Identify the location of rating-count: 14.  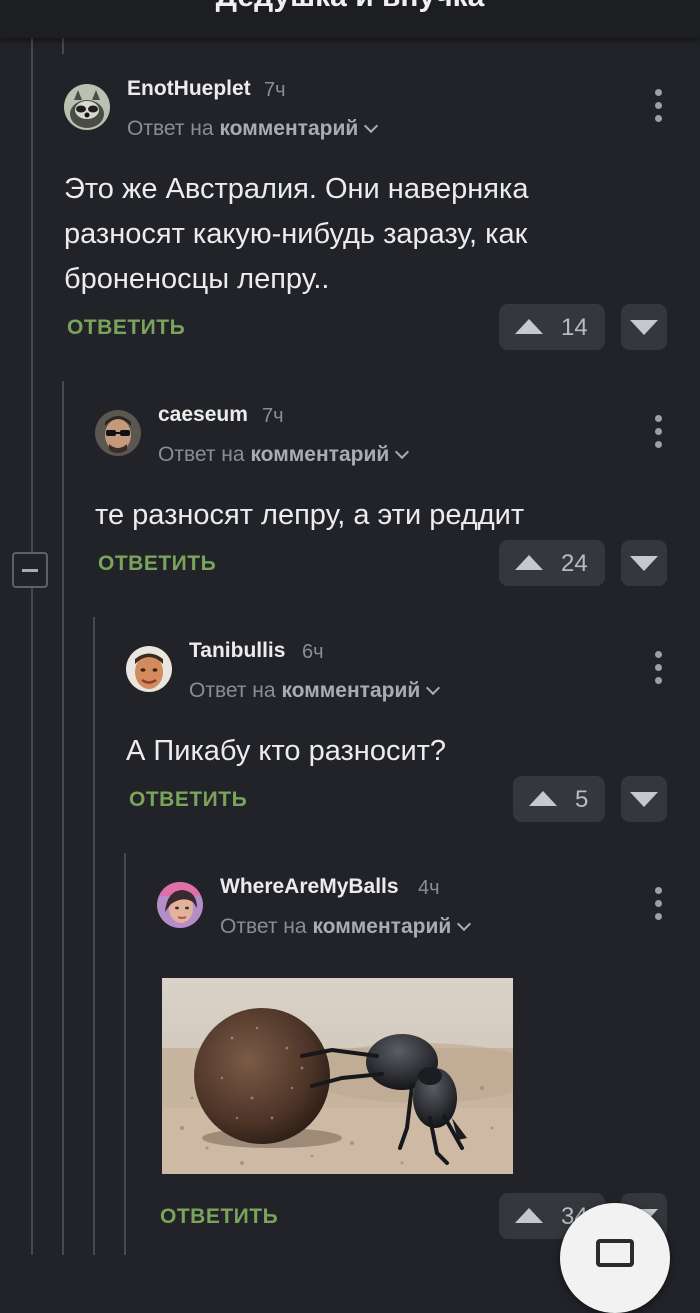
(574, 327).